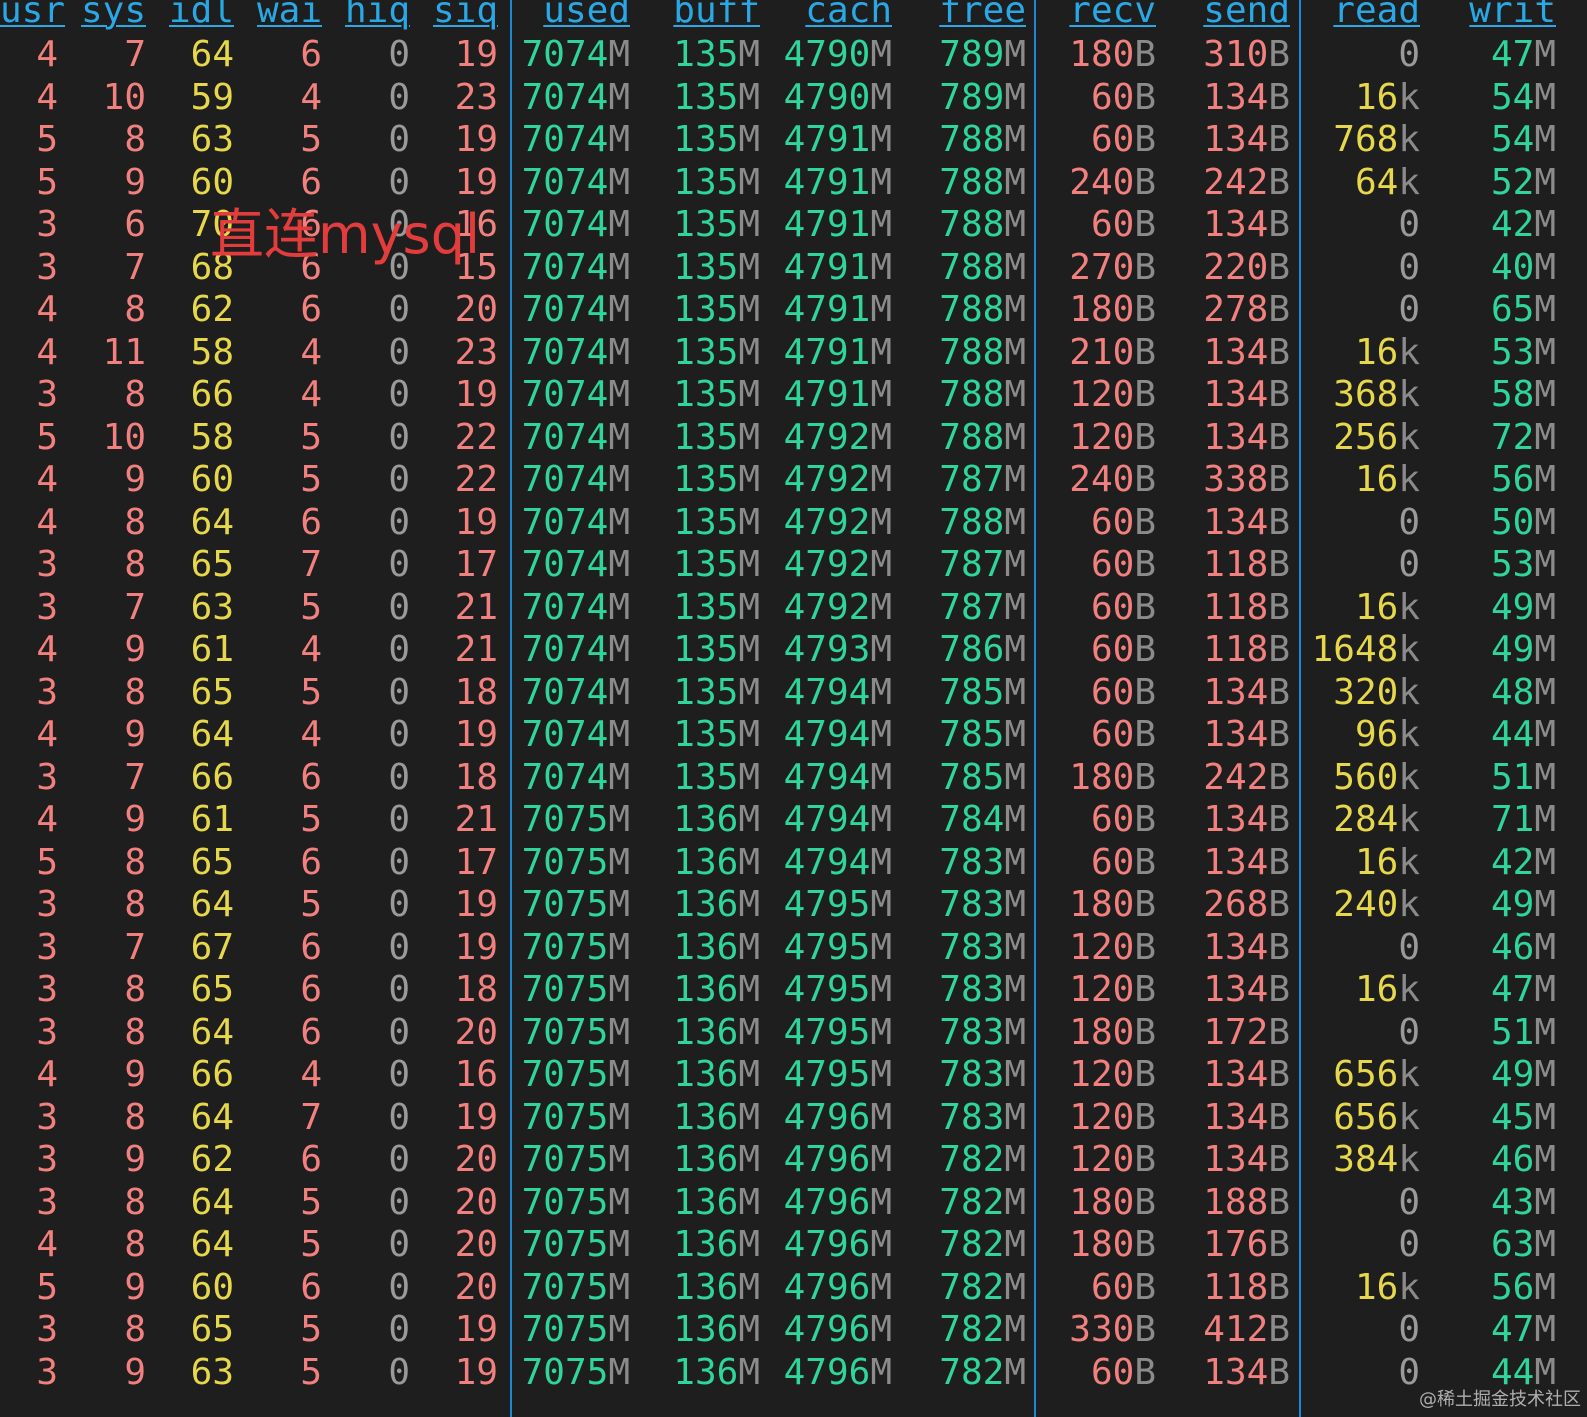  What do you see at coordinates (1523, 394) in the screenshot?
I see `cell-writ: 58M` at bounding box center [1523, 394].